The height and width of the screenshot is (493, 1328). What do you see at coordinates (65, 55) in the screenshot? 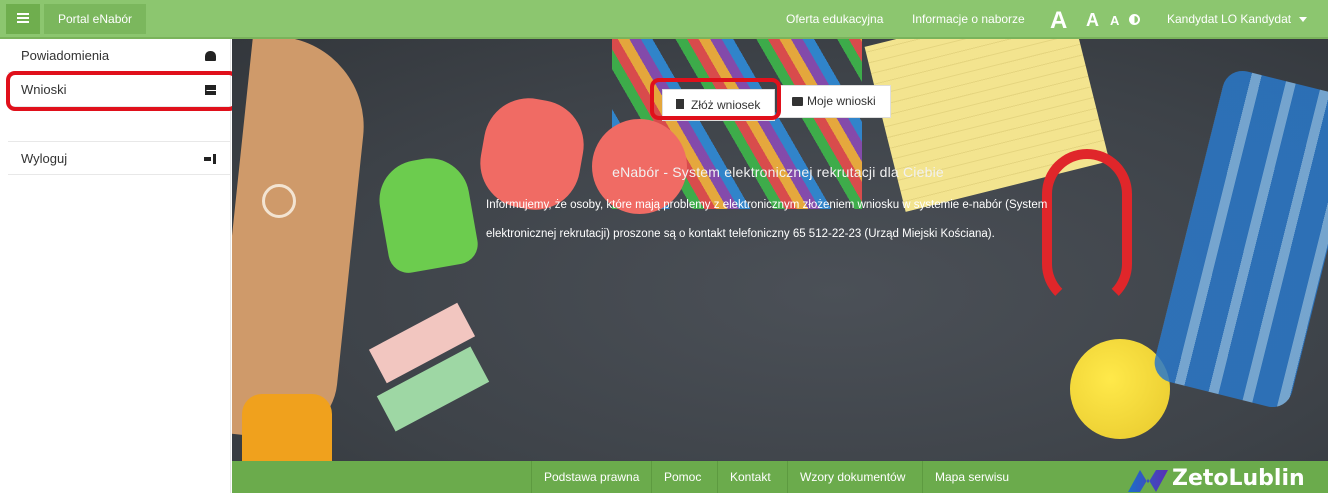
I see `sidebar-item-label: Powiadomienia` at bounding box center [65, 55].